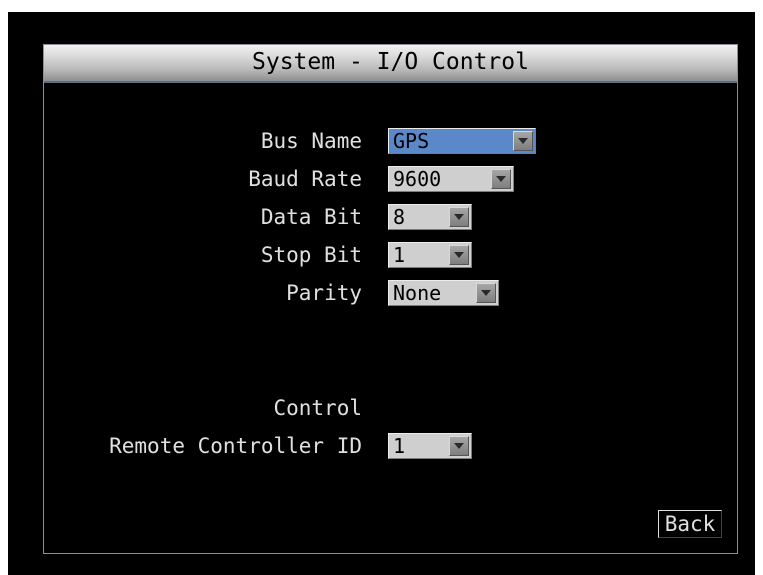 The image size is (763, 575). I want to click on back-button: Back, so click(690, 524).